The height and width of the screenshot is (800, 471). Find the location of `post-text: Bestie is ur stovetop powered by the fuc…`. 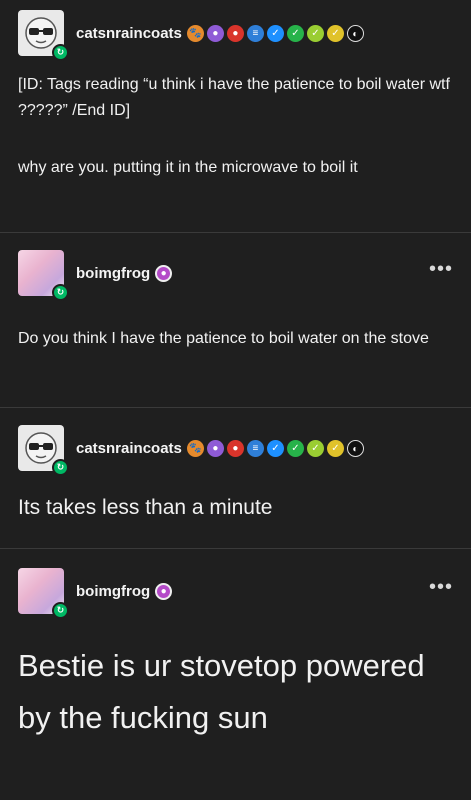

post-text: Bestie is ur stovetop powered by the fuc… is located at coordinates (221, 691).